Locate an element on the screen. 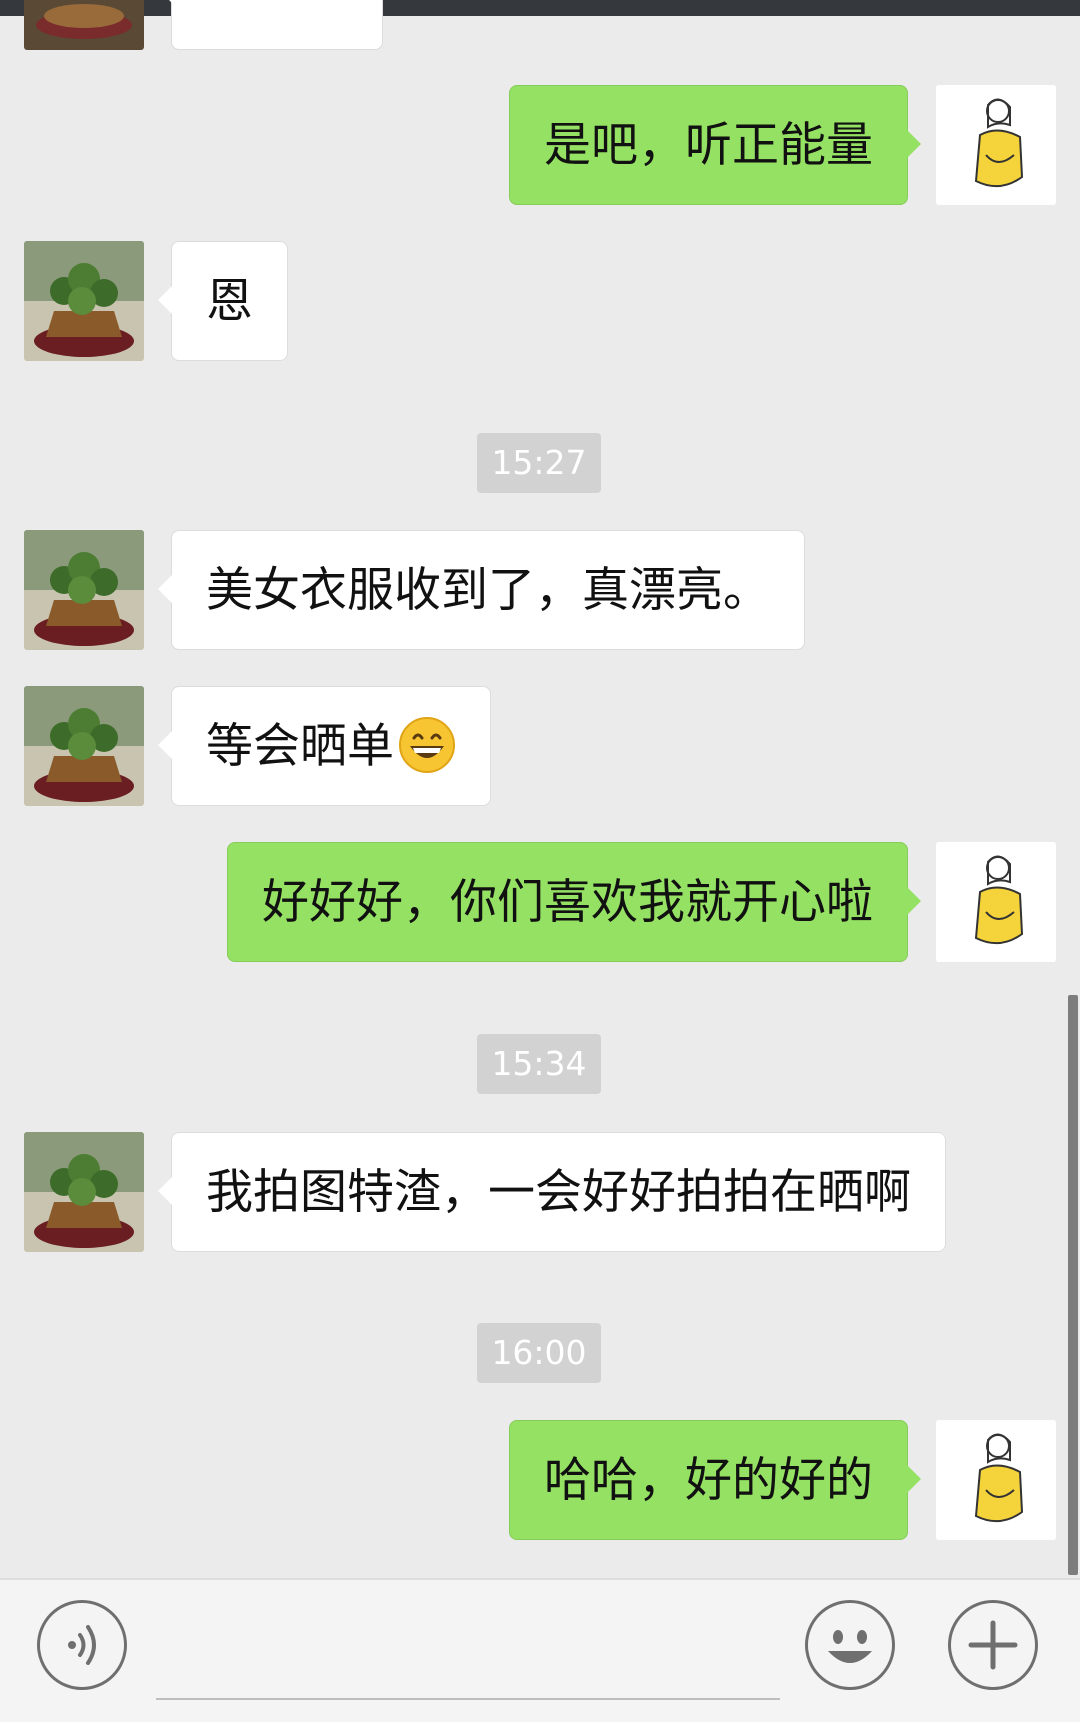 The height and width of the screenshot is (1722, 1080). grinning-face-icon is located at coordinates (427, 759).